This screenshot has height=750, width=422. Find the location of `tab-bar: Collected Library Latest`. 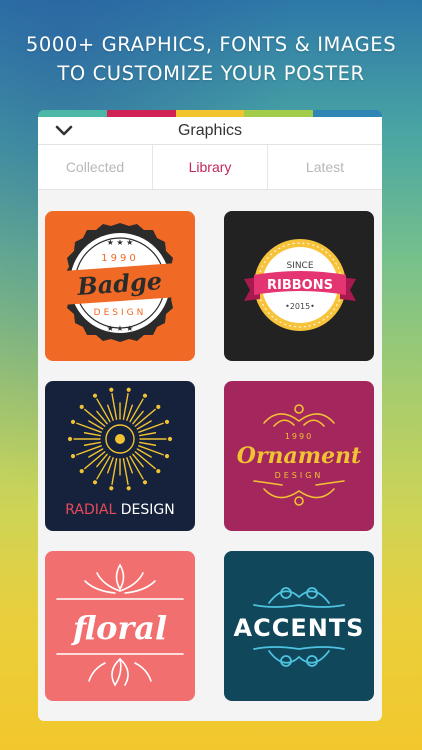

tab-bar: Collected Library Latest is located at coordinates (210, 167).